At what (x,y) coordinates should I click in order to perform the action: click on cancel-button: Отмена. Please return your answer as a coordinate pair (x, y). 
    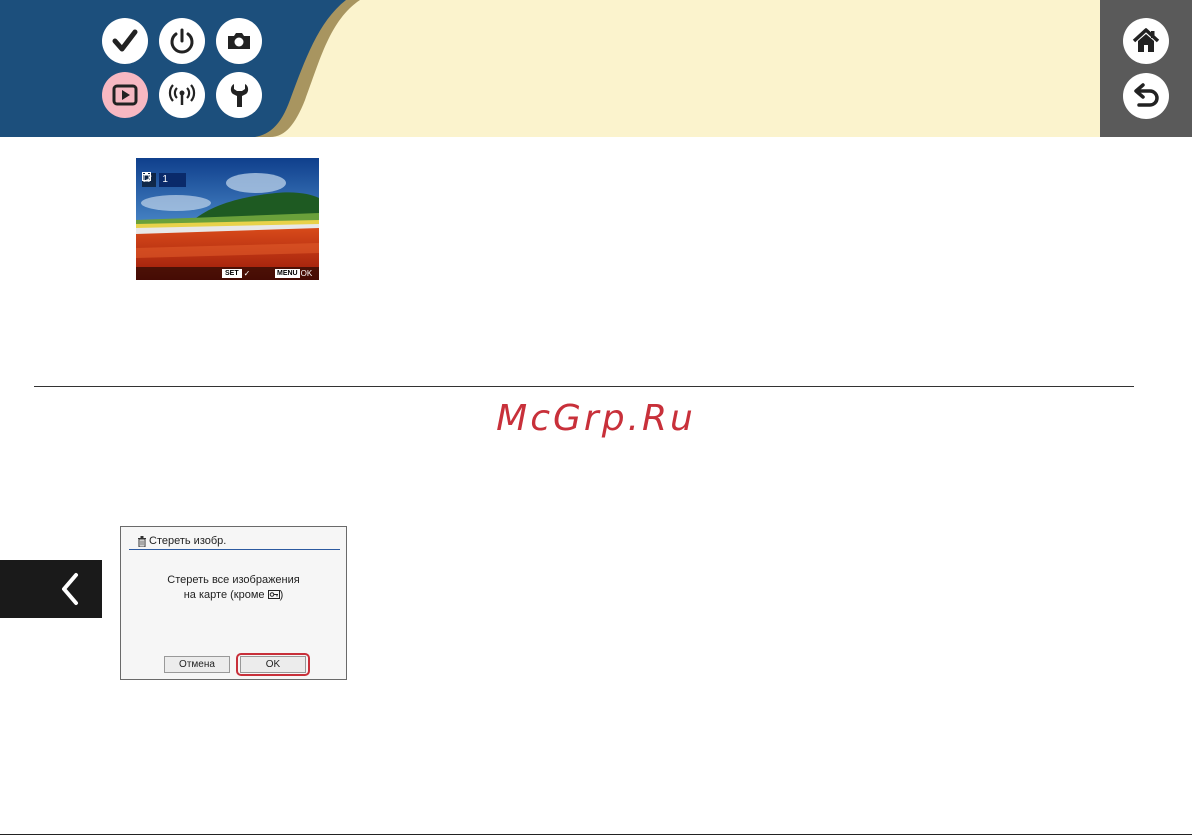
    Looking at the image, I should click on (197, 664).